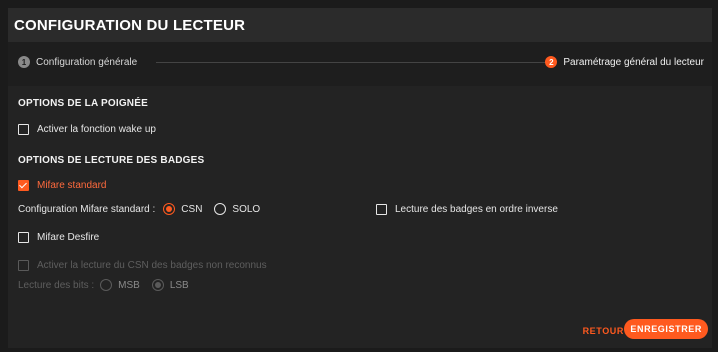 The image size is (718, 352). Describe the element at coordinates (56, 285) in the screenshot. I see `bits-label: Lecture des bits :` at that location.